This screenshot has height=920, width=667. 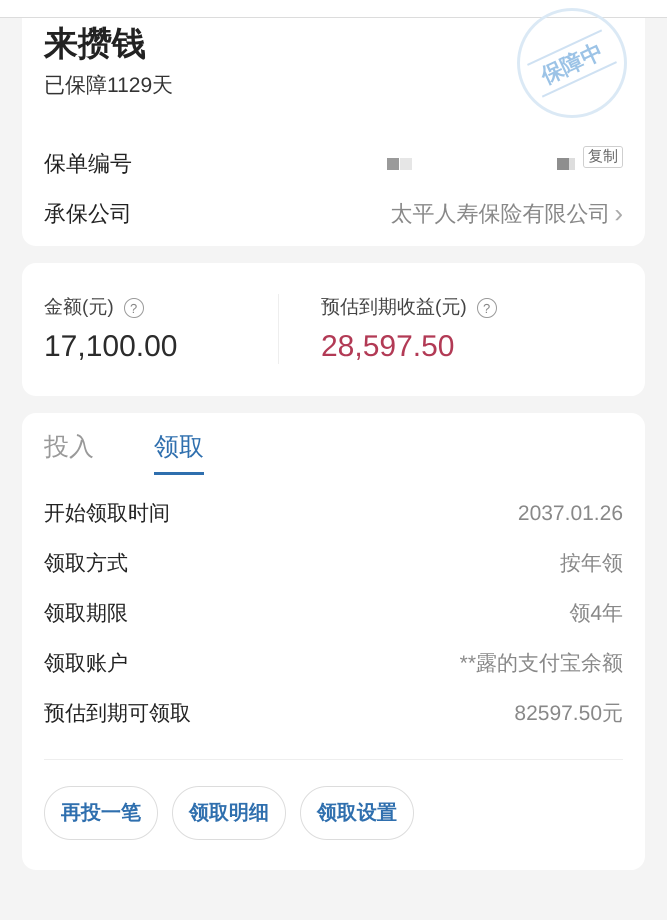 What do you see at coordinates (109, 86) in the screenshot?
I see `coverage-days: 已保障1129天` at bounding box center [109, 86].